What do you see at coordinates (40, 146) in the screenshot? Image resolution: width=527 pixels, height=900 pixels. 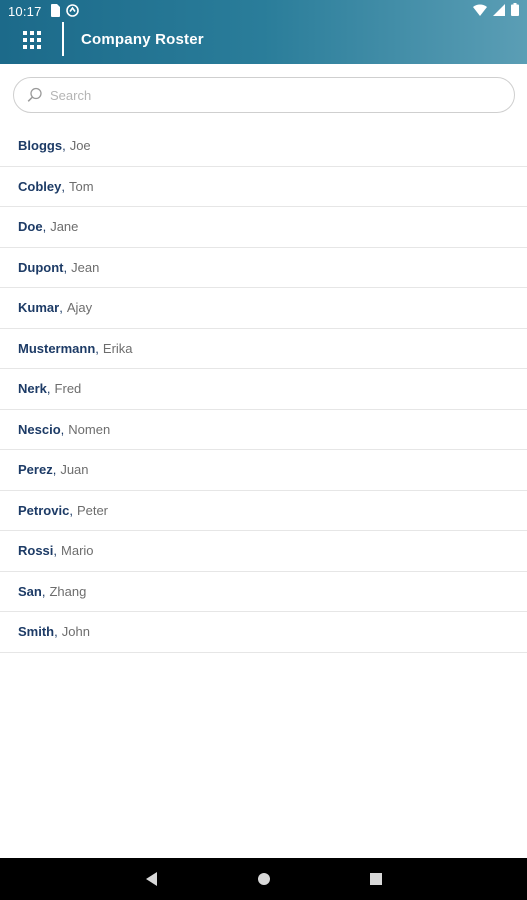 I see `last-name: Bloggs` at bounding box center [40, 146].